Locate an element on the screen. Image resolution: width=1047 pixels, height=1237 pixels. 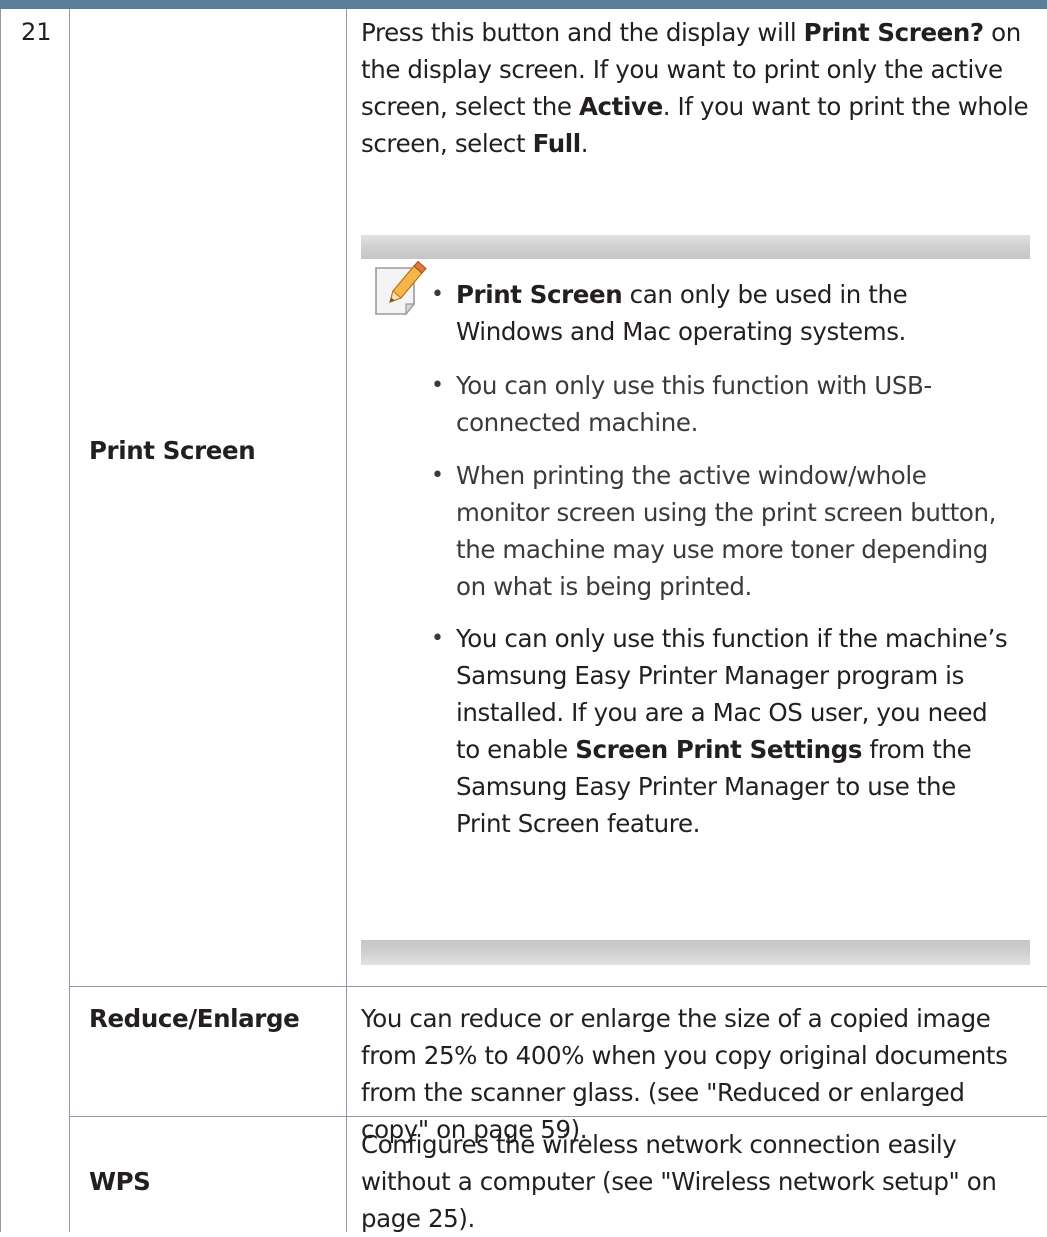
note-box-top-bar is located at coordinates (695, 247).